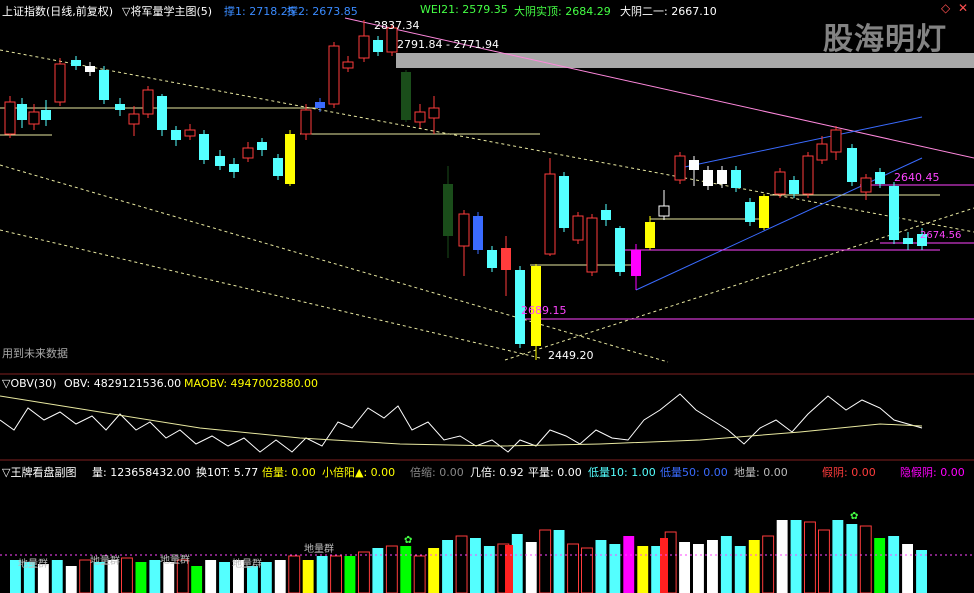  I want to click on volume-panel-title: ▽王牌看盘副图, so click(39, 472).